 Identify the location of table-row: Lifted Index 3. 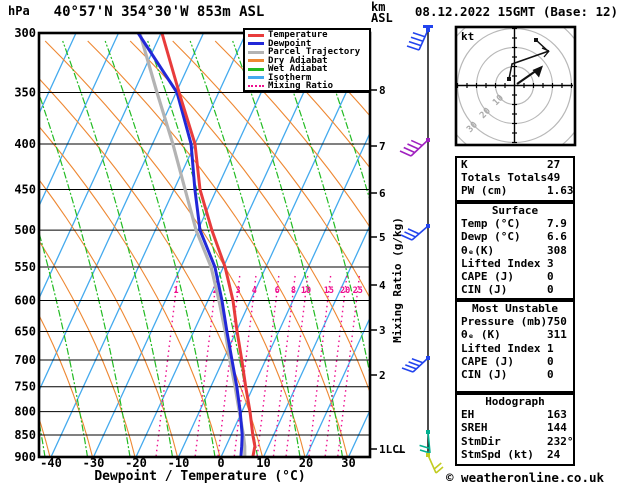
(515, 263).